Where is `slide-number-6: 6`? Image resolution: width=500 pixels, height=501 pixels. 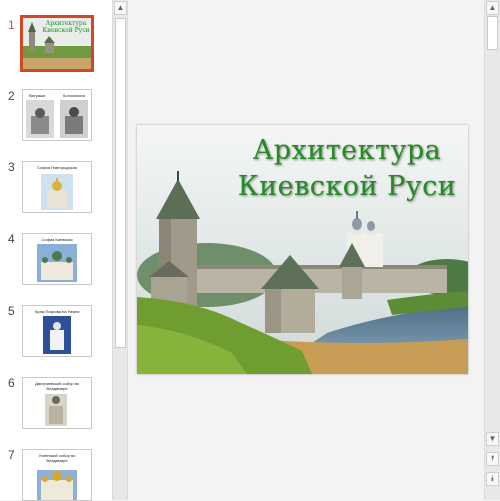 slide-number-6: 6 is located at coordinates (11, 383).